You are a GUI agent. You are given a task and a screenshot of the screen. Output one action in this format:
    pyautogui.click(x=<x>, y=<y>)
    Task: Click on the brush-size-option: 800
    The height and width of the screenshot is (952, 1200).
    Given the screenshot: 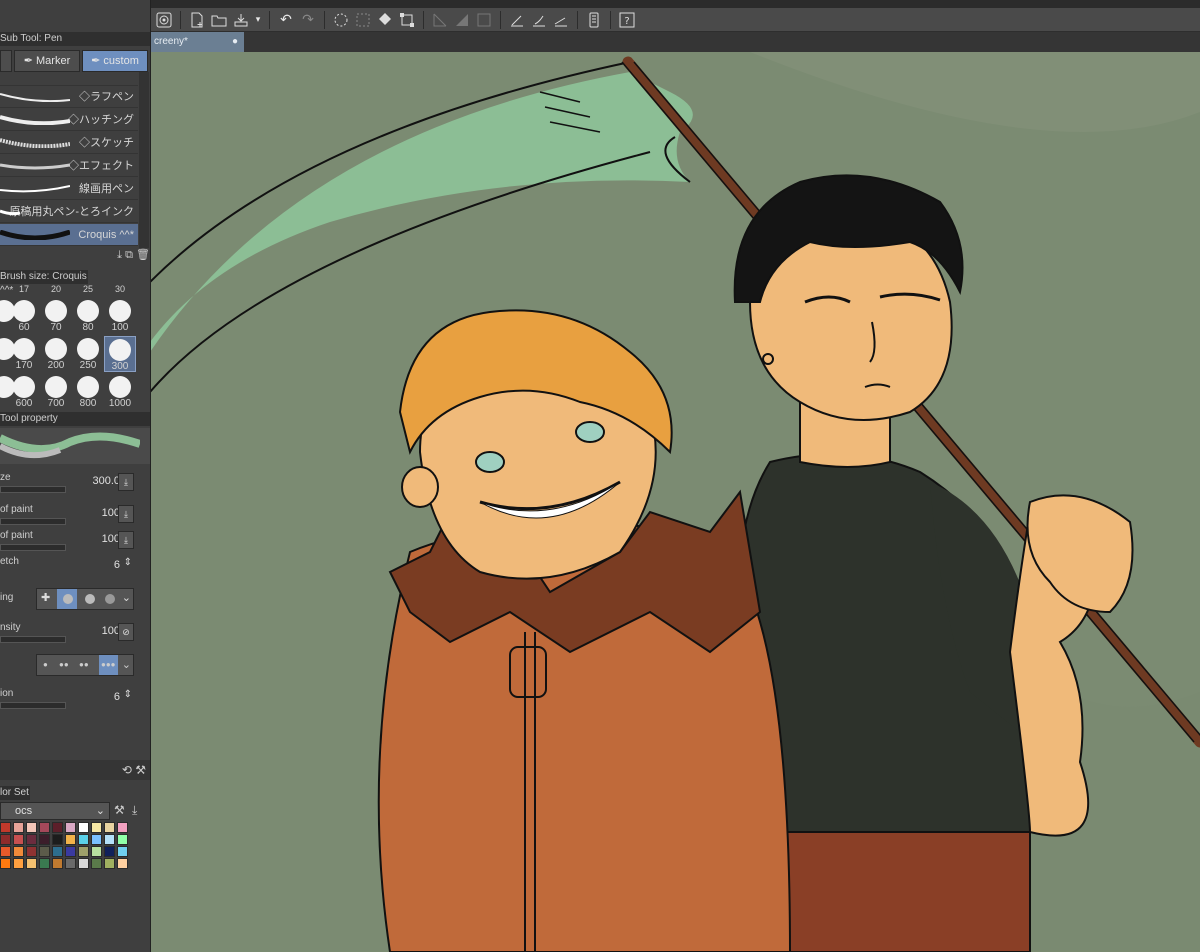 What is the action you would take?
    pyautogui.click(x=88, y=392)
    